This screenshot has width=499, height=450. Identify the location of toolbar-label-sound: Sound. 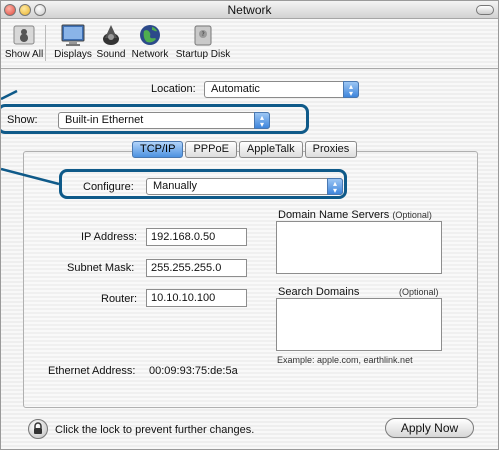
(111, 54).